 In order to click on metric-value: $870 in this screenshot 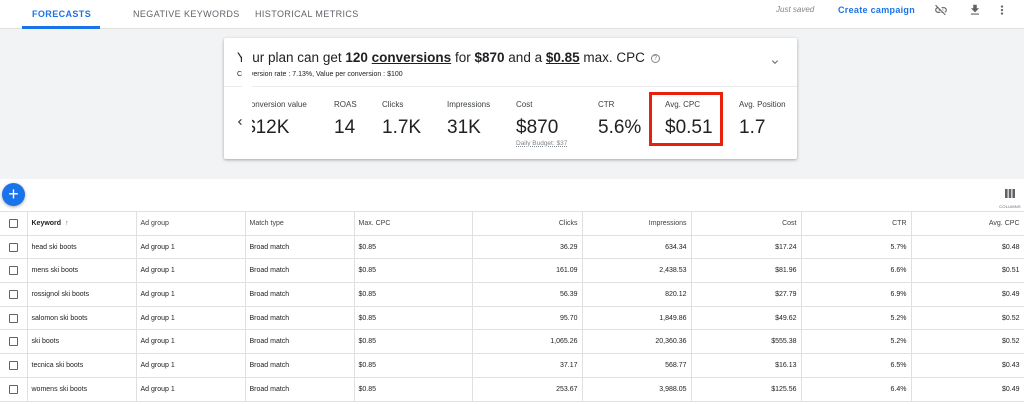, I will do `click(537, 127)`.